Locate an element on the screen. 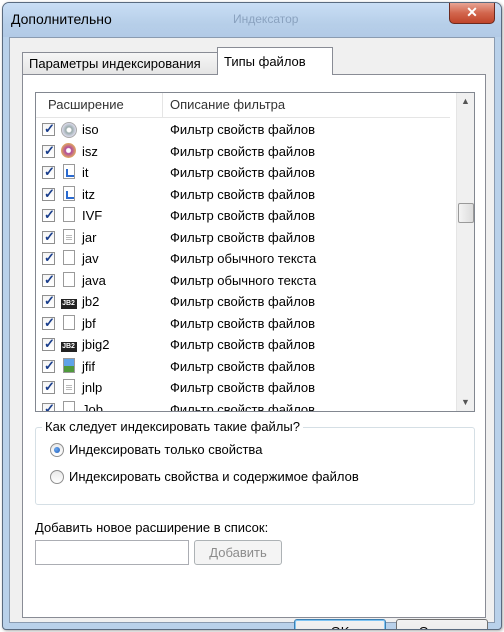  list-header: Расширение Описание фильтра is located at coordinates (243, 105).